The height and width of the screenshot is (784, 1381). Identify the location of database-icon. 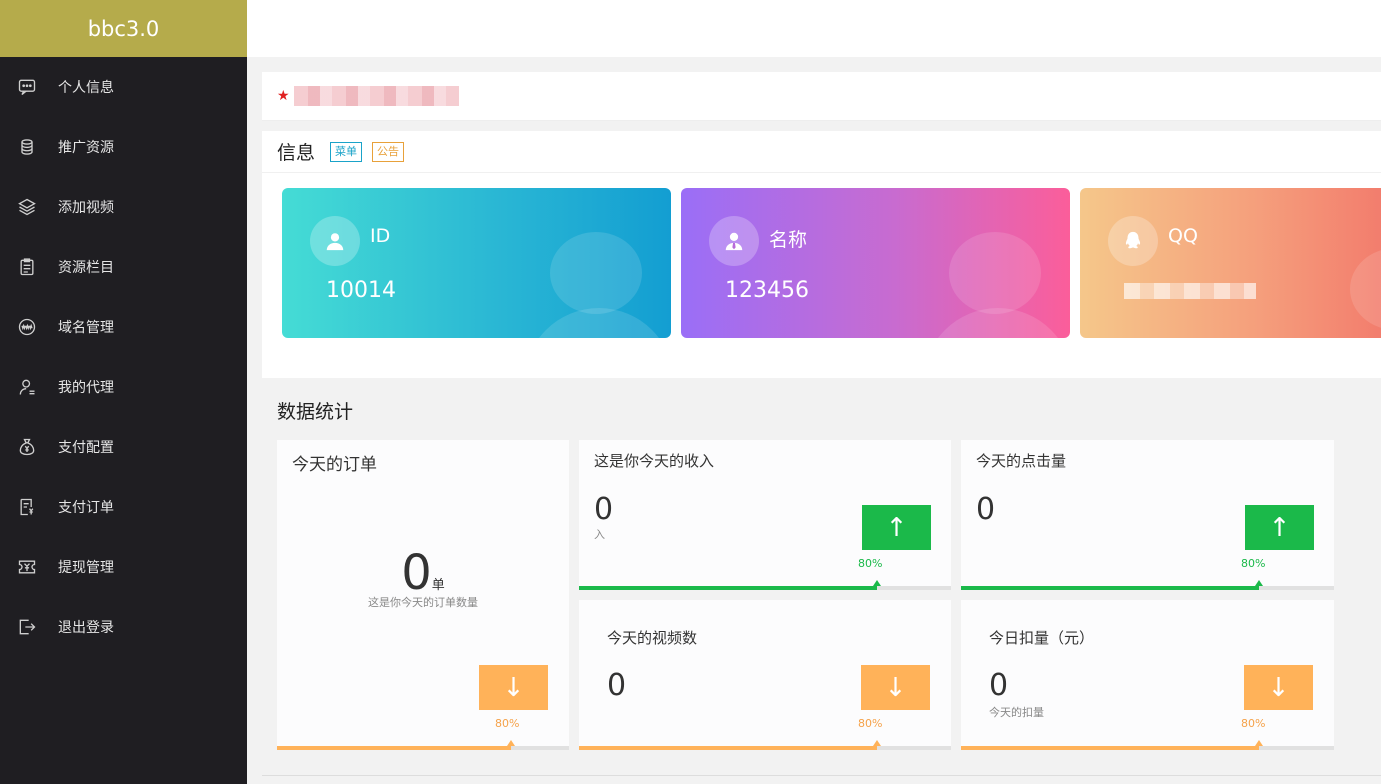
(27, 147).